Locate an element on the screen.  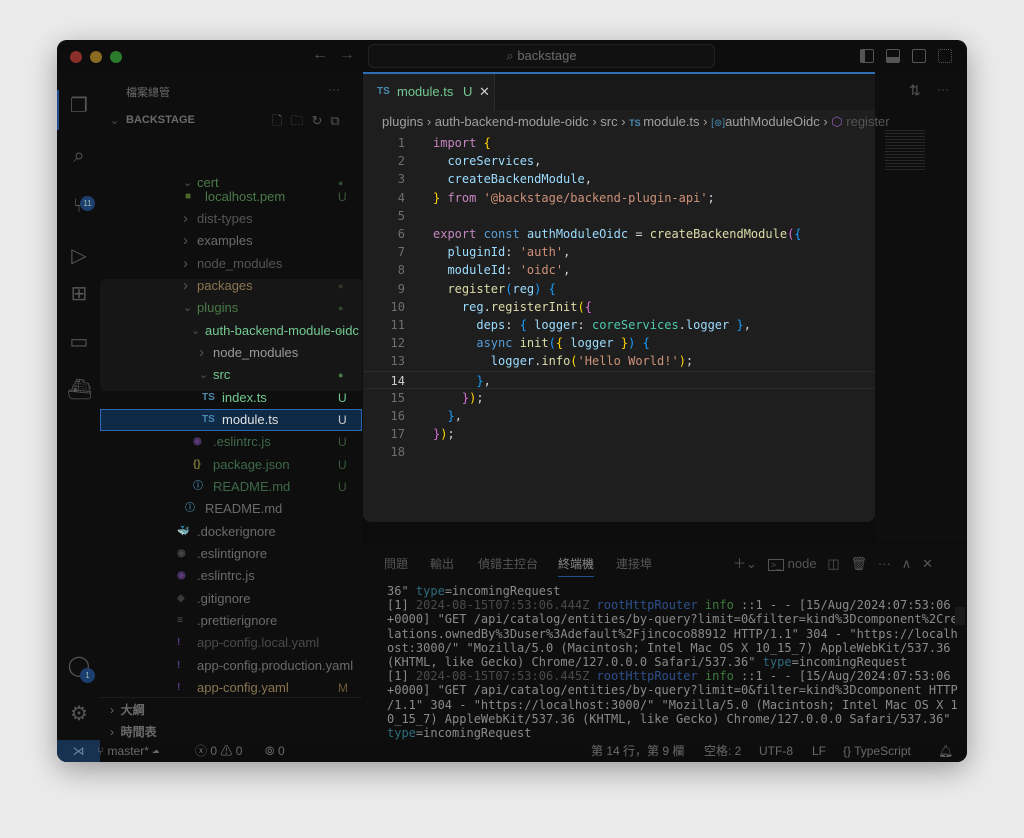
tree-item: TS index.ts U is located at coordinates (231, 398).